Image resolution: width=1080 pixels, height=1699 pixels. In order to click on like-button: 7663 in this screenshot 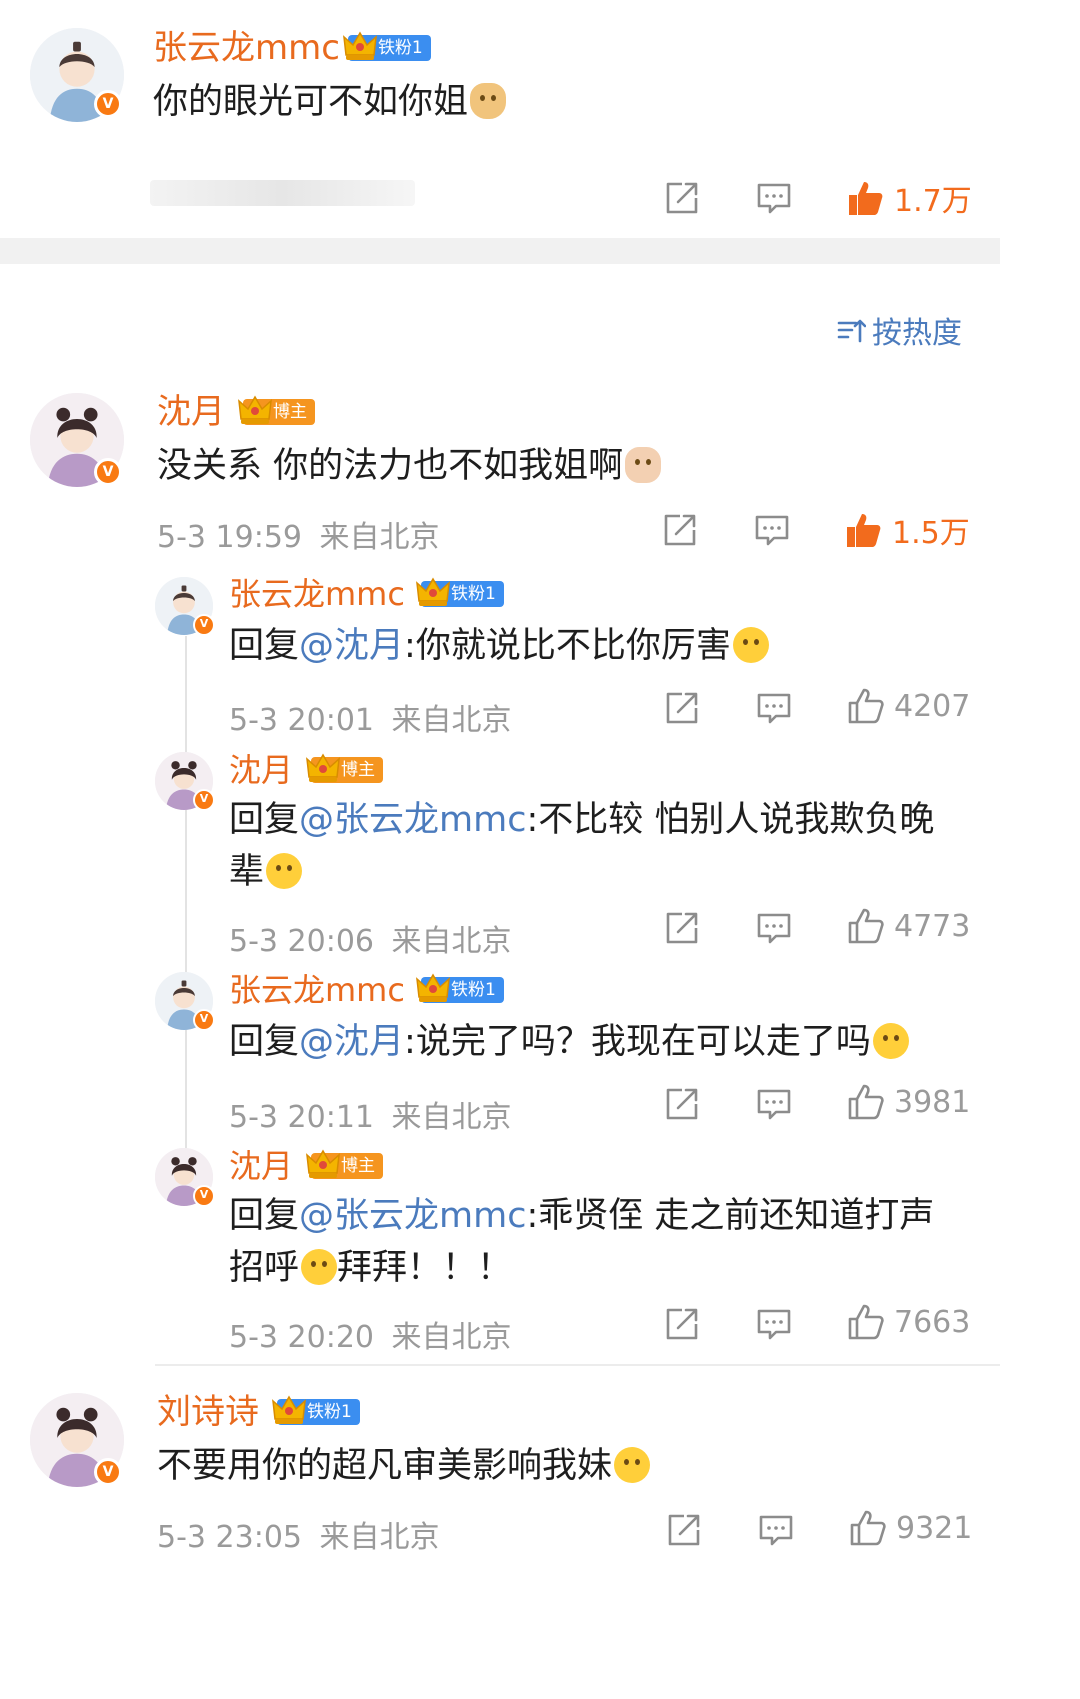, I will do `click(908, 1322)`.